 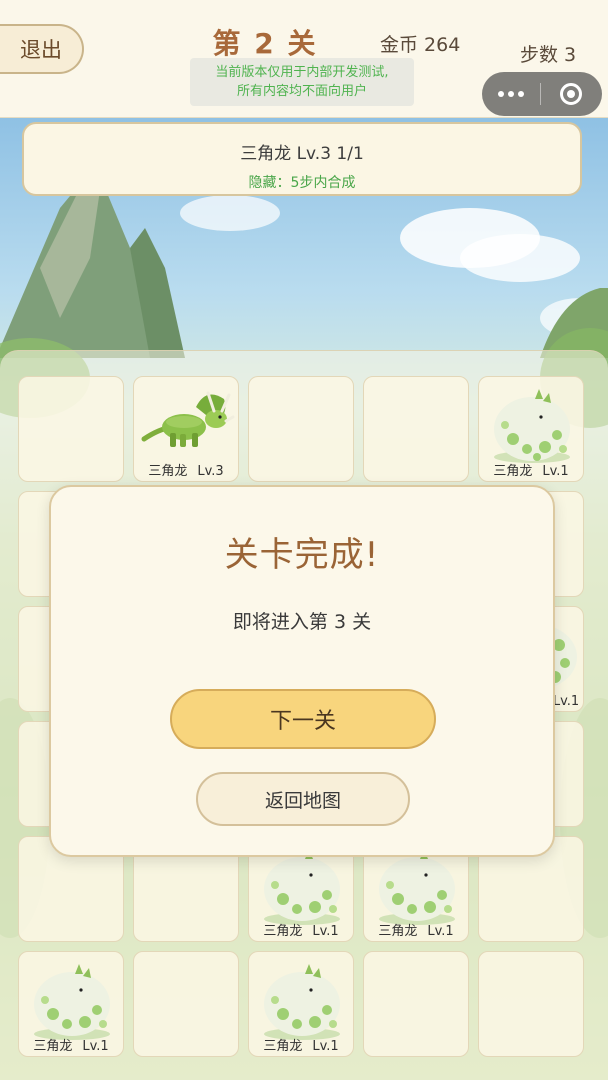 I want to click on coin-counter: 金币 264, so click(x=420, y=45).